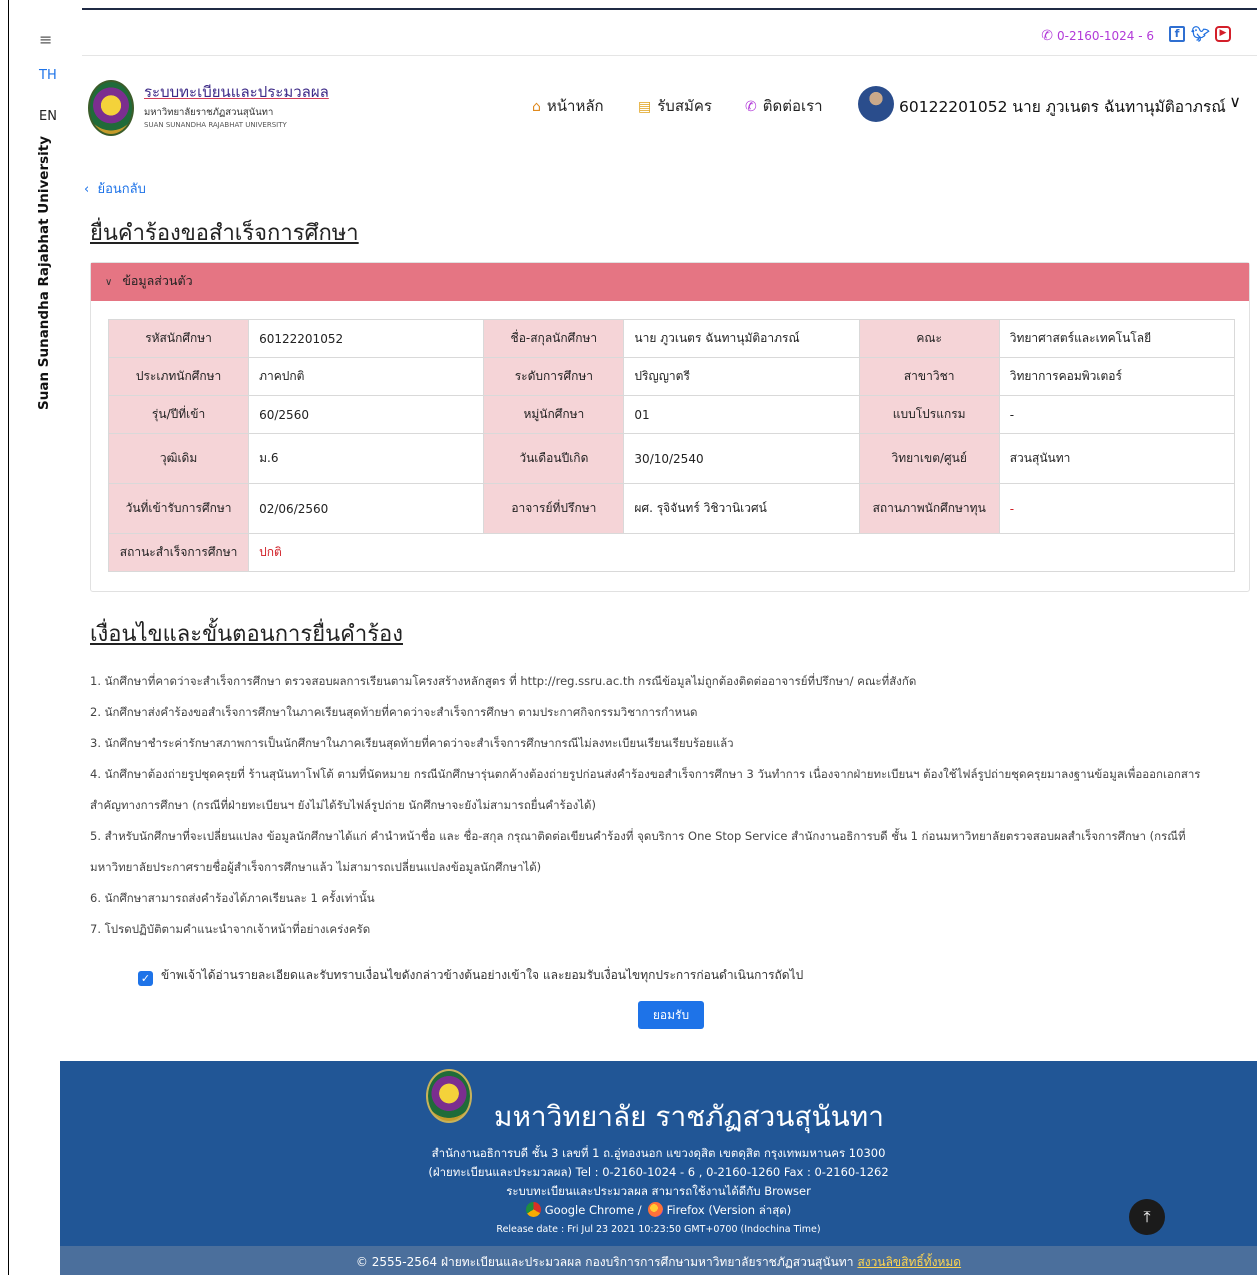 The image size is (1257, 1275). What do you see at coordinates (741, 376) in the screenshot?
I see `value-education-level: ปริญญาตรี` at bounding box center [741, 376].